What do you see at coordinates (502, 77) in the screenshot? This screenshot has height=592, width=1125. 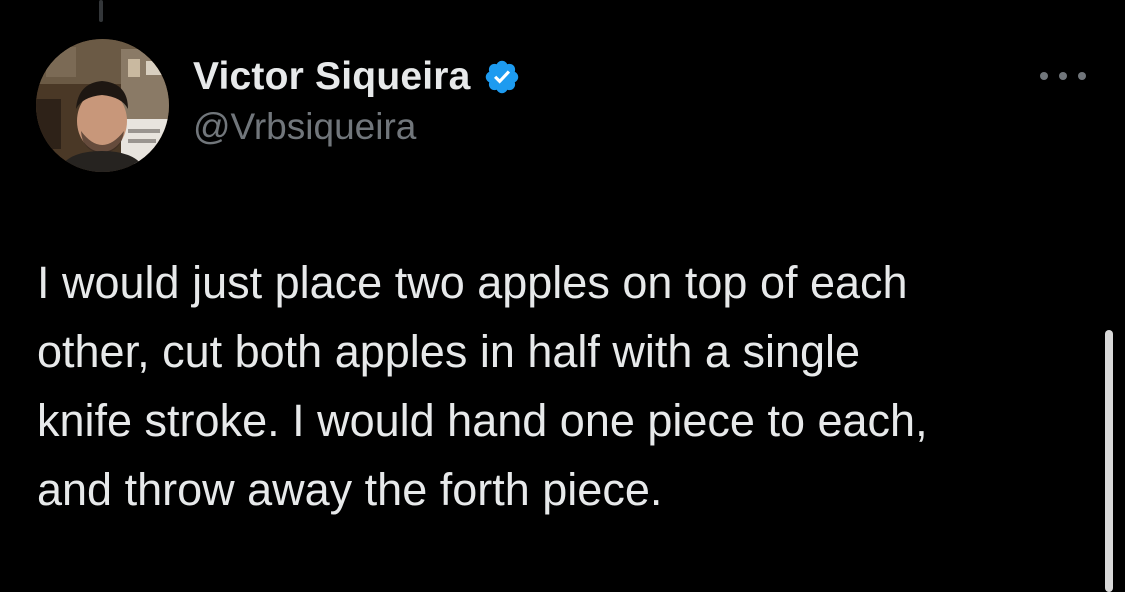 I see `verified-badge-icon` at bounding box center [502, 77].